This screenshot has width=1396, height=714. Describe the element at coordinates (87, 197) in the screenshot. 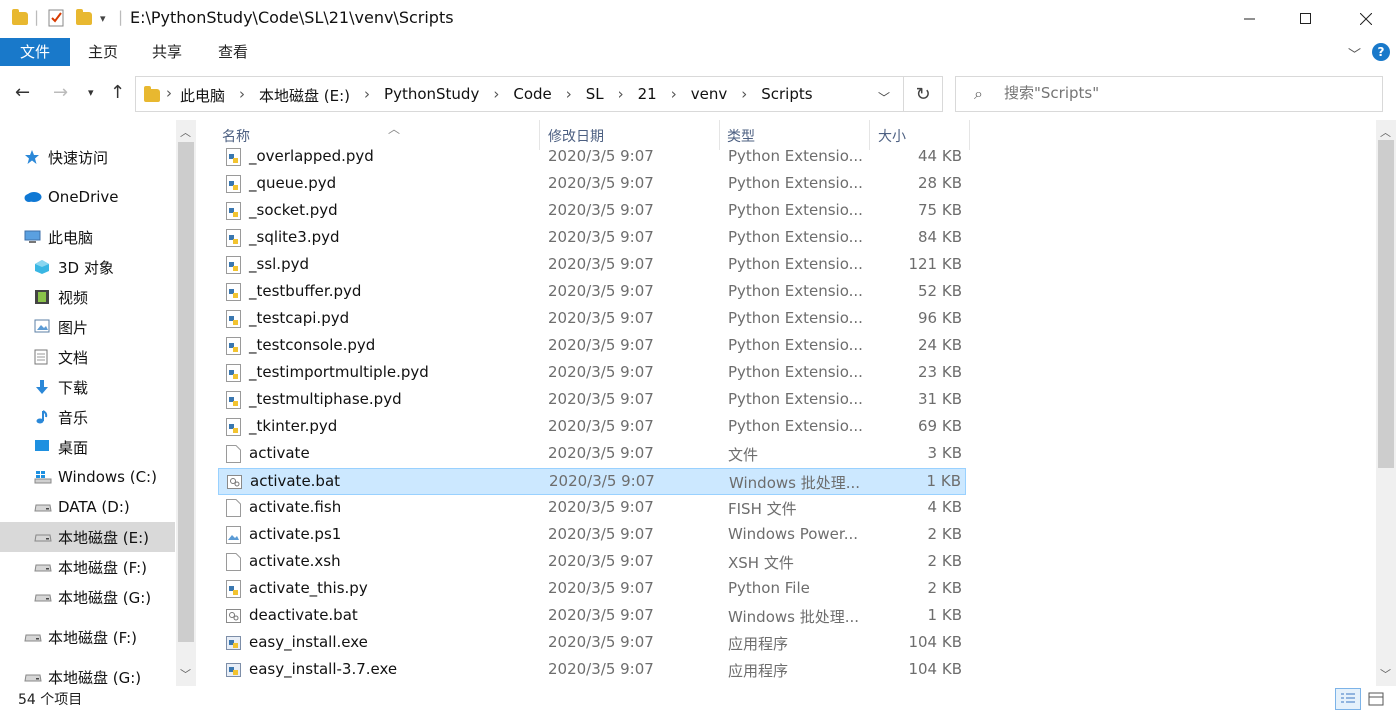

I see `nav-item: OneDrive` at that location.